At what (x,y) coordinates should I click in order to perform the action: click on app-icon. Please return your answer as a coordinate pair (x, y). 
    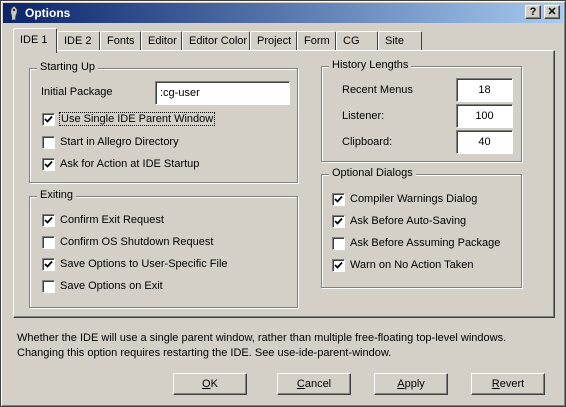
    Looking at the image, I should click on (14, 13).